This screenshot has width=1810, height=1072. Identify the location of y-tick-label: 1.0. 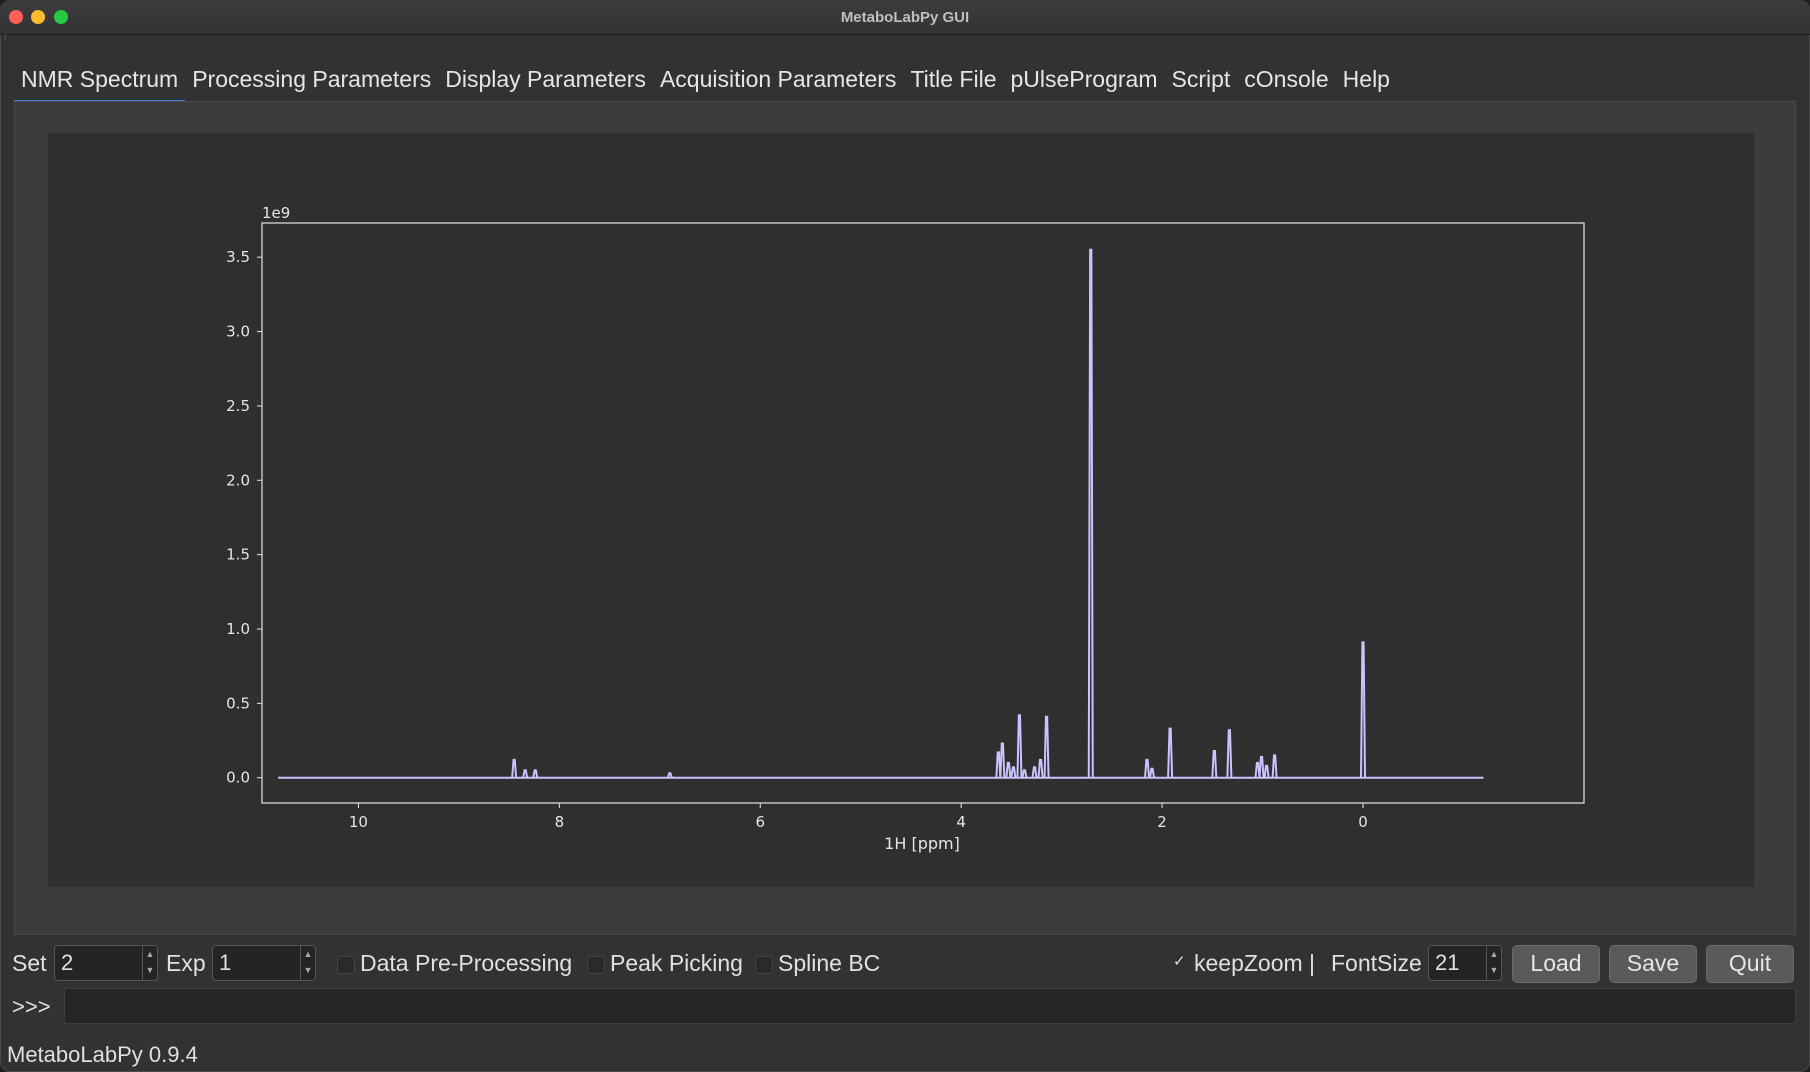
(238, 629).